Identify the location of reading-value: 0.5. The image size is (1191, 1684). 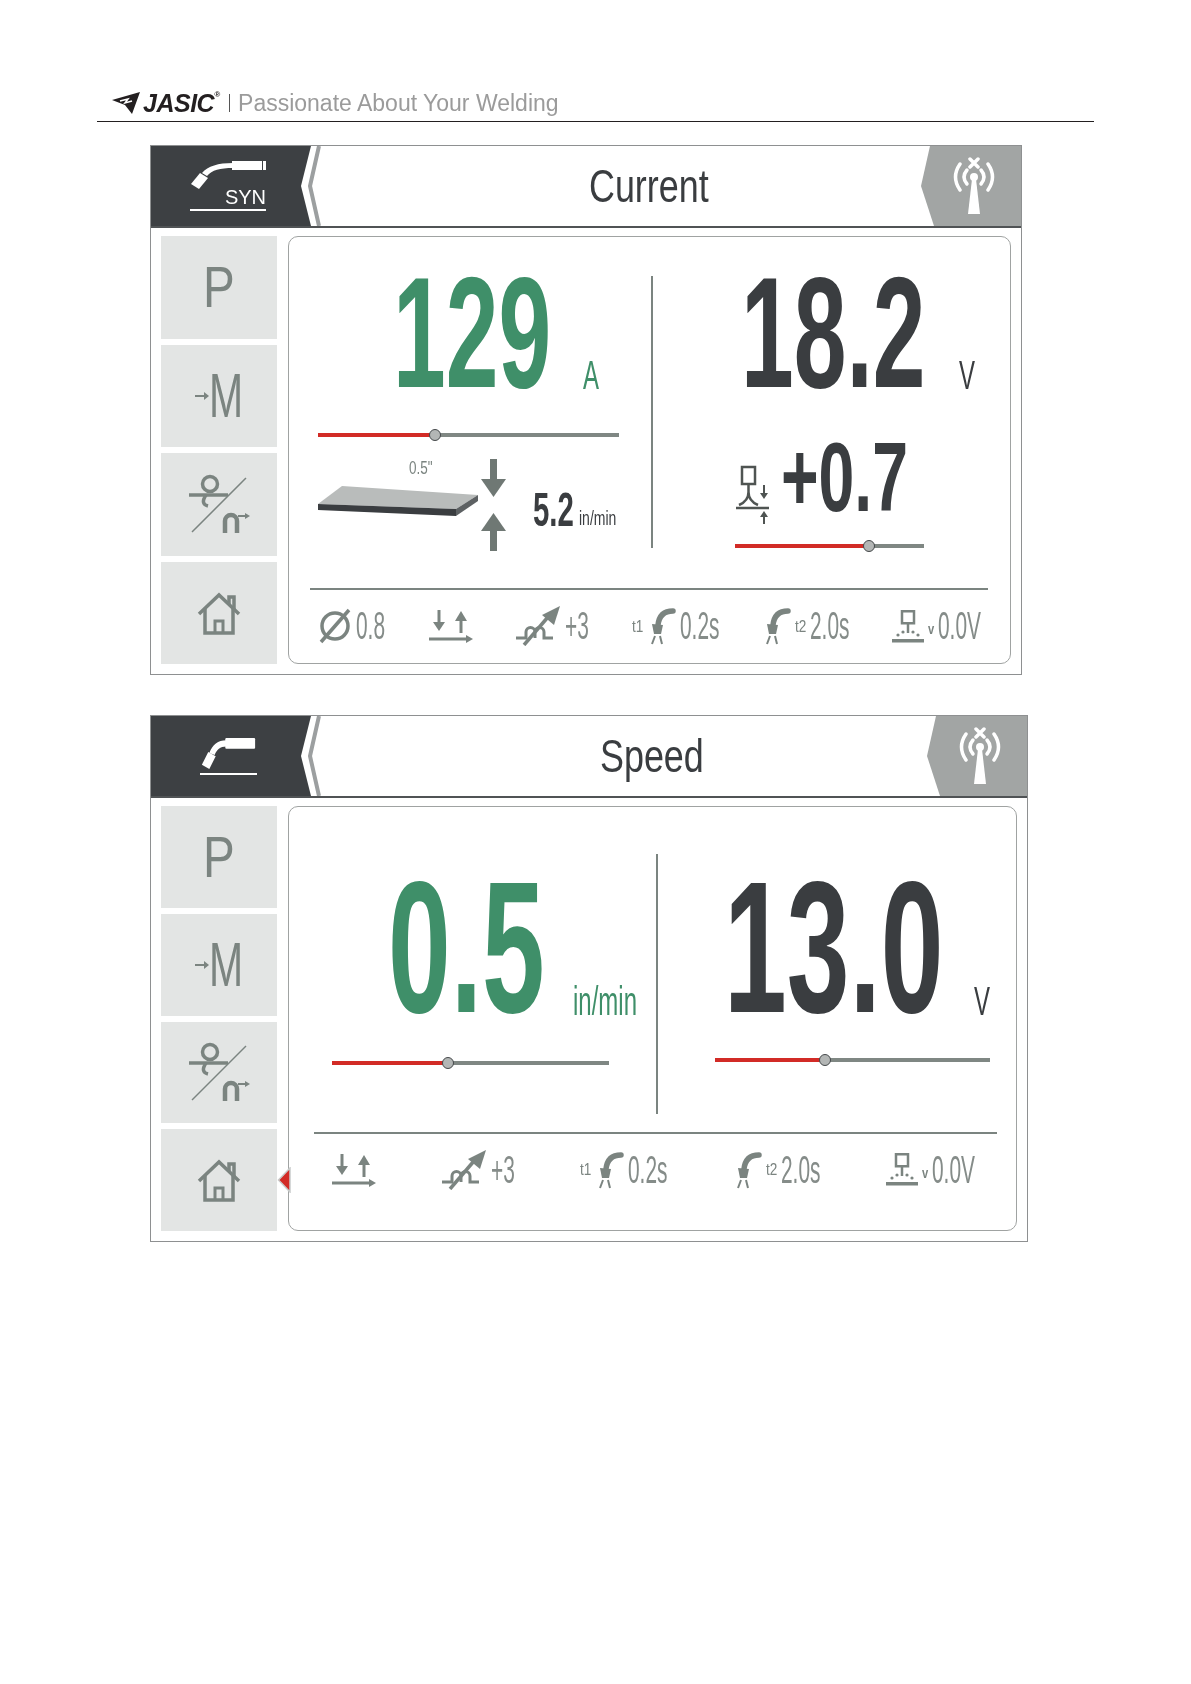
(466, 948).